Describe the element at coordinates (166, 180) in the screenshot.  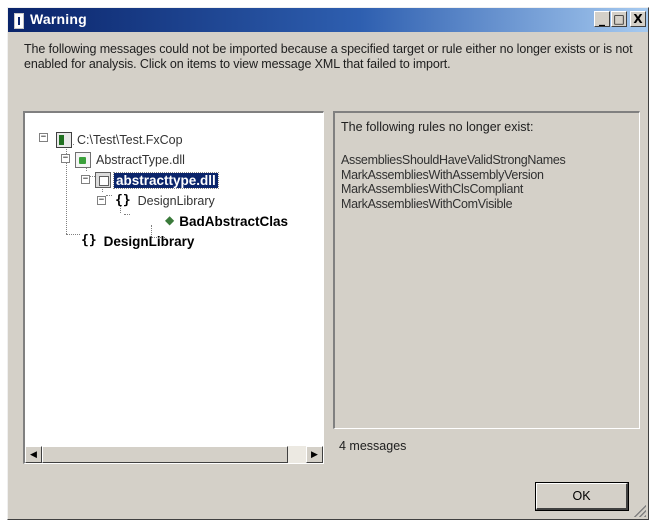
I see `tree-node-label: abstracttype.dll` at that location.